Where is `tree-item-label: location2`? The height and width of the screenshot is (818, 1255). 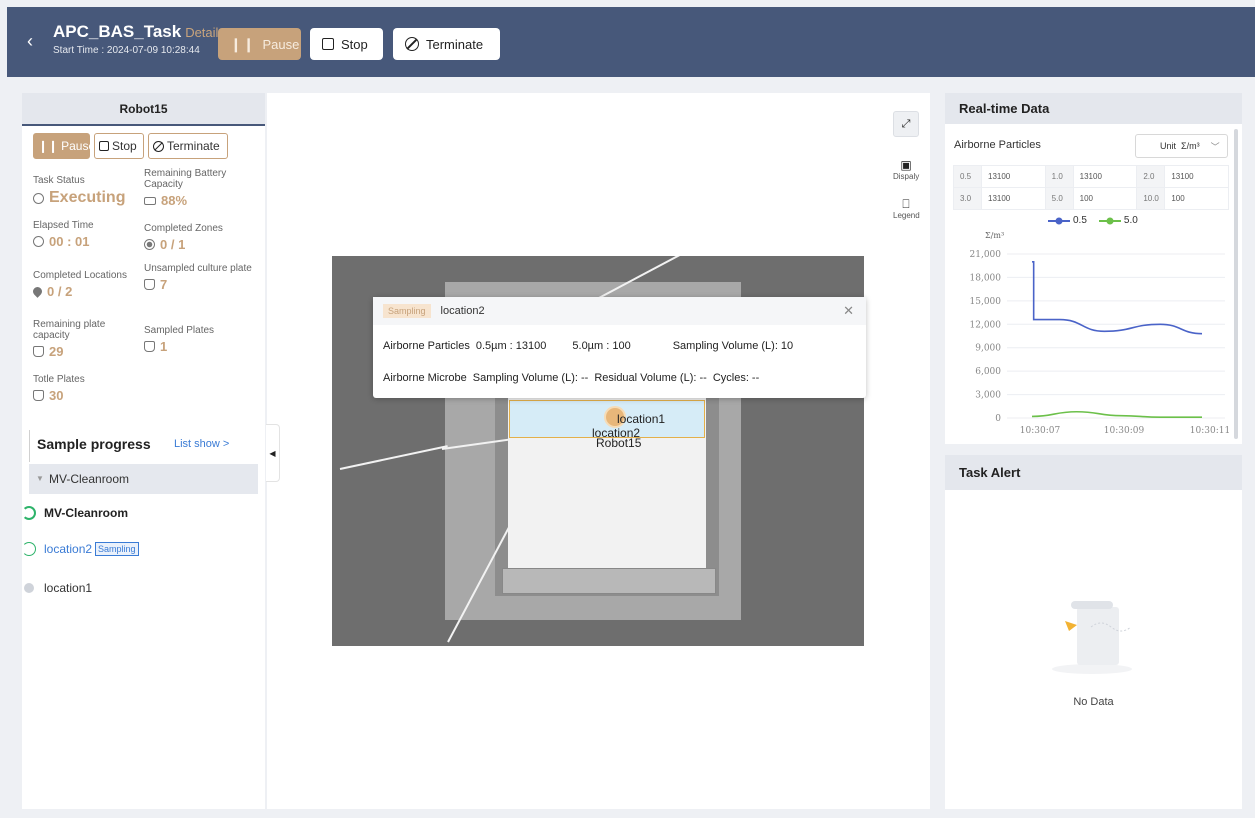 tree-item-label: location2 is located at coordinates (68, 549).